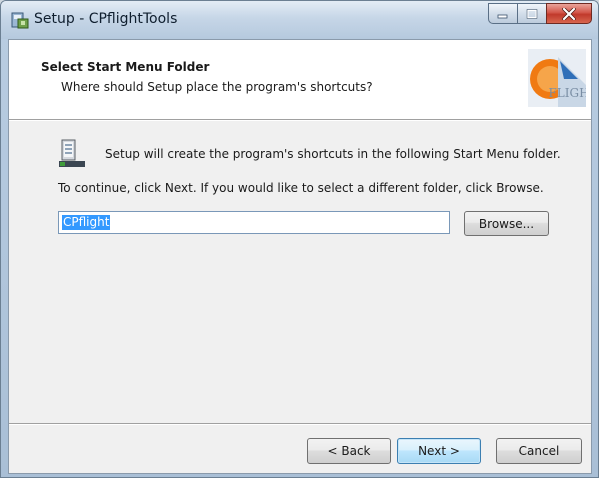 The image size is (599, 478). I want to click on start-menu-folder-input, so click(254, 222).